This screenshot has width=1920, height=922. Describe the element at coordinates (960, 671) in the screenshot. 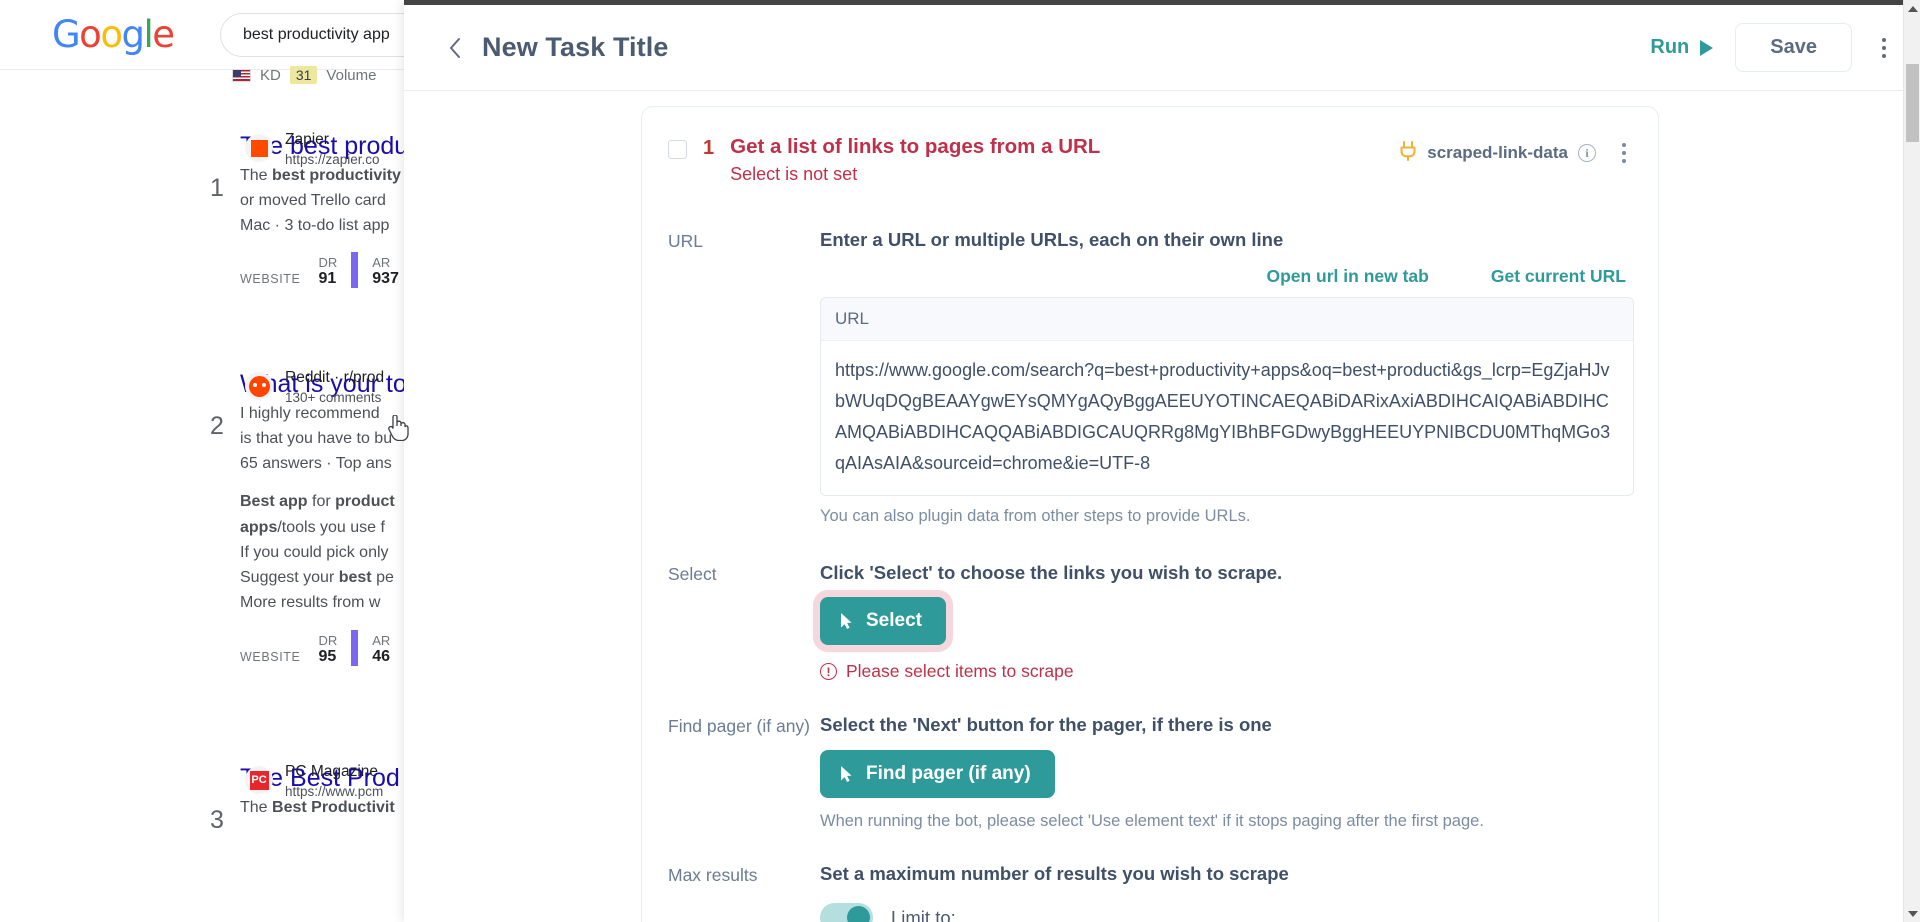

I see `select-error-text: Please select items to scrape` at that location.